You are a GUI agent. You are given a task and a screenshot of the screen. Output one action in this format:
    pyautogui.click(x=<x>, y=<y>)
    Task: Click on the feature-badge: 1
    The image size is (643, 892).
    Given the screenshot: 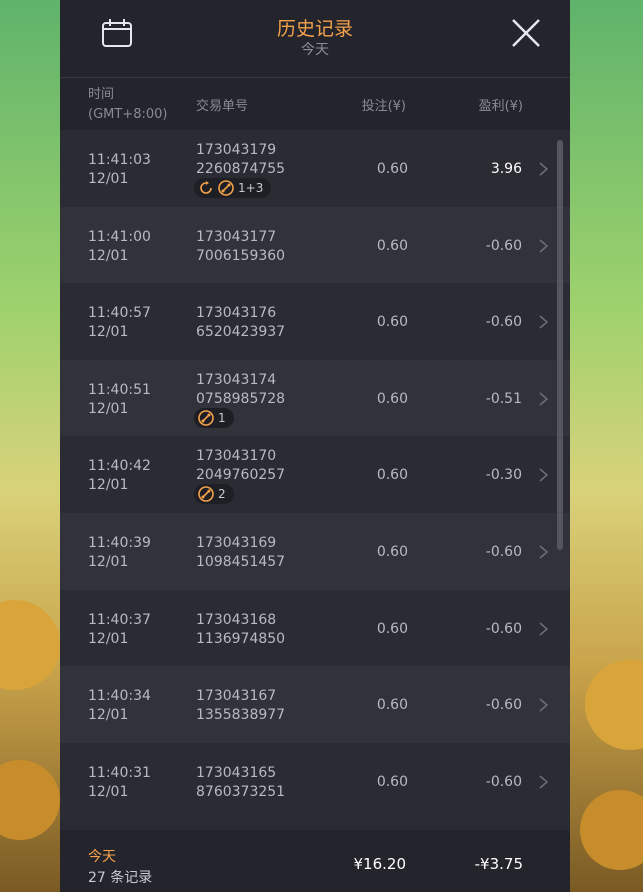 What is the action you would take?
    pyautogui.click(x=214, y=417)
    